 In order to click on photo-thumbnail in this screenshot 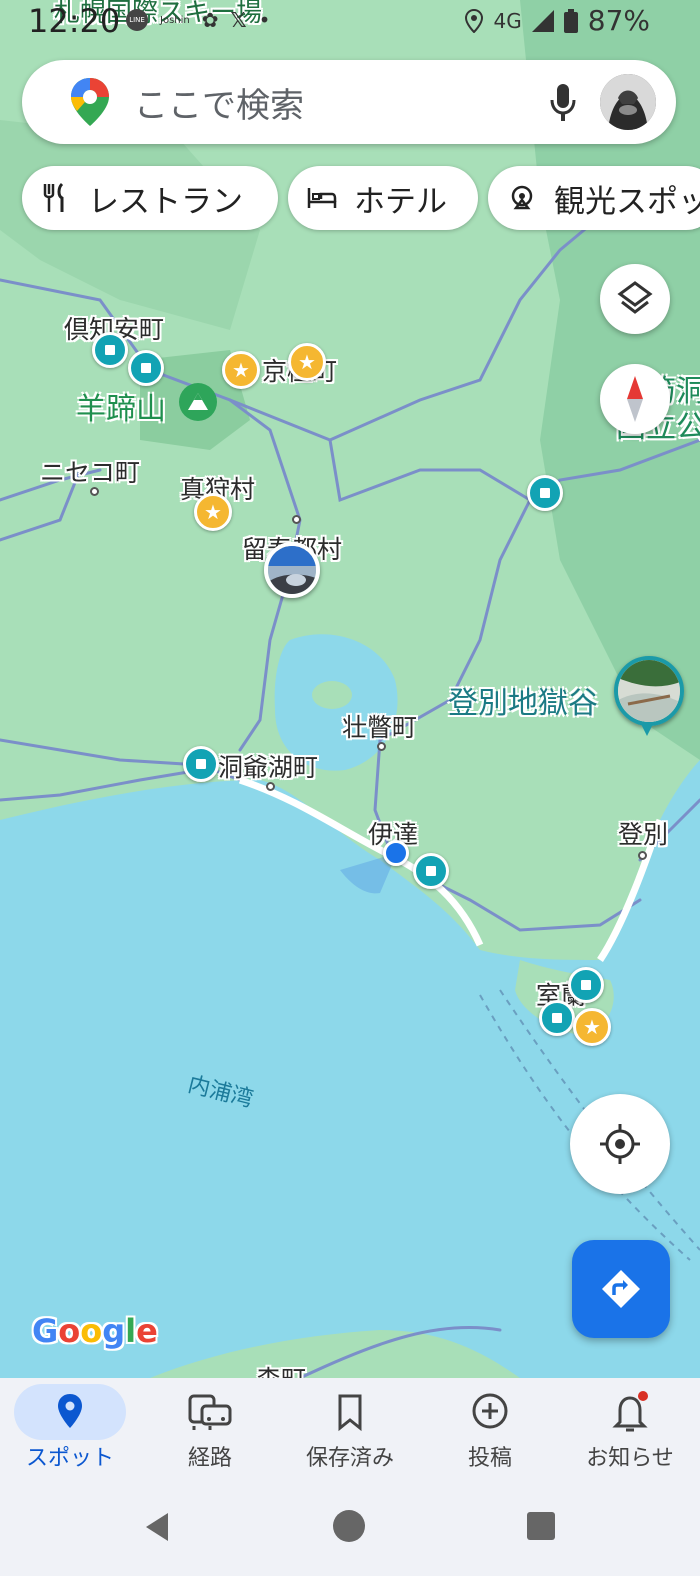, I will do `click(649, 691)`.